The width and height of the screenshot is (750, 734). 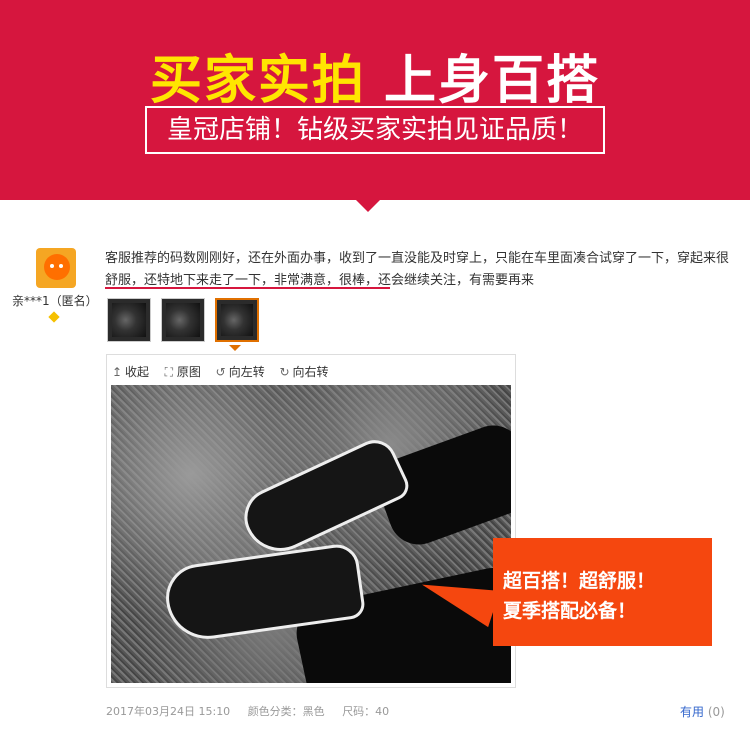 What do you see at coordinates (54, 317) in the screenshot?
I see `diamond-icon` at bounding box center [54, 317].